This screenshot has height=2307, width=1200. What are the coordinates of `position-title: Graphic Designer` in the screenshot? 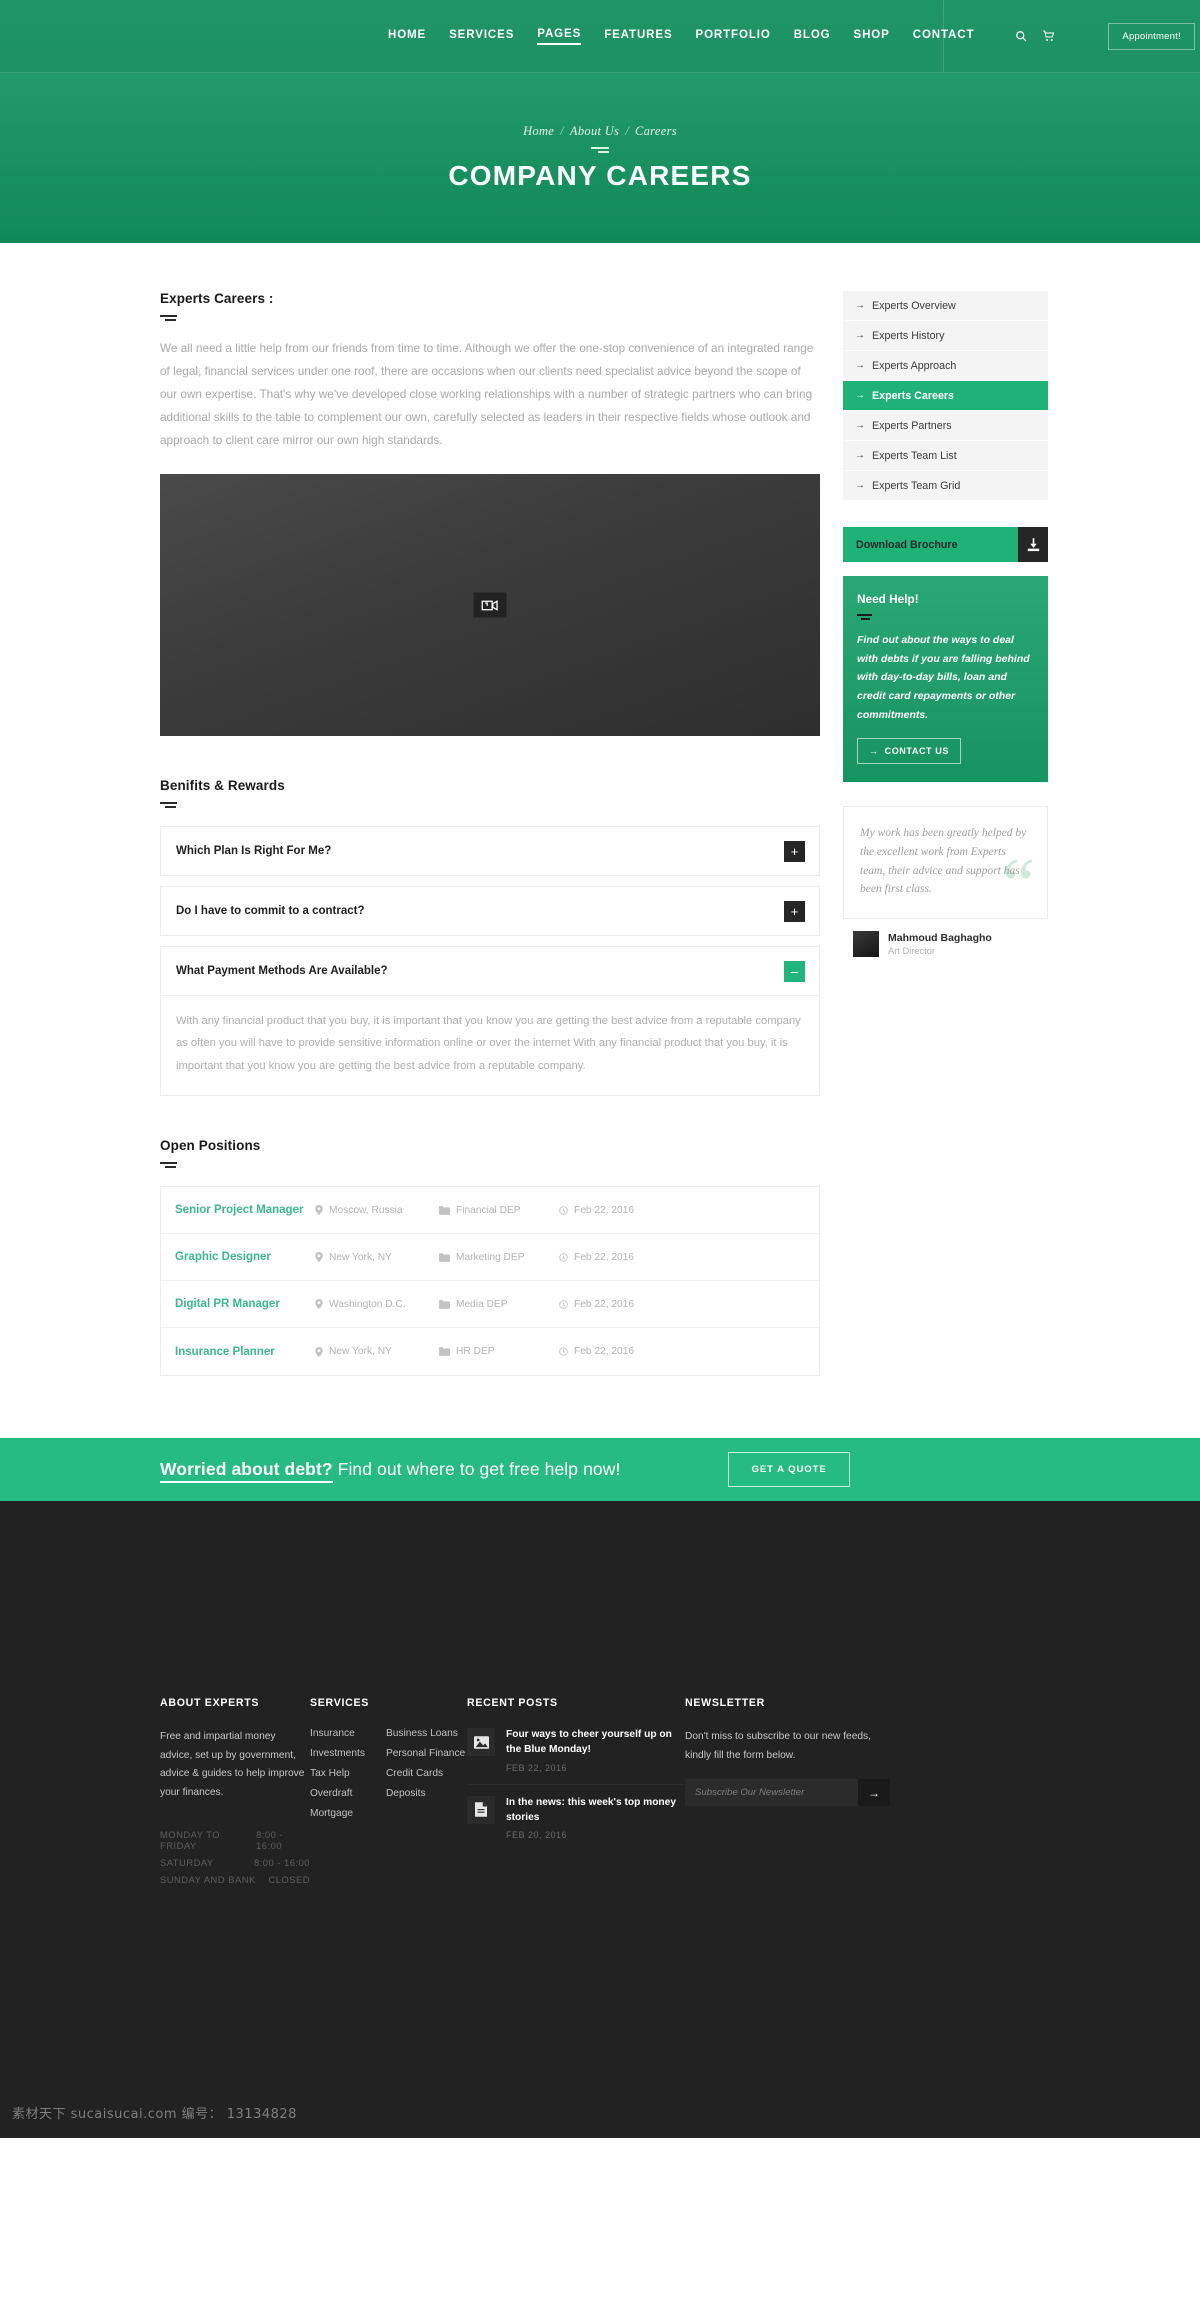 It's located at (245, 1257).